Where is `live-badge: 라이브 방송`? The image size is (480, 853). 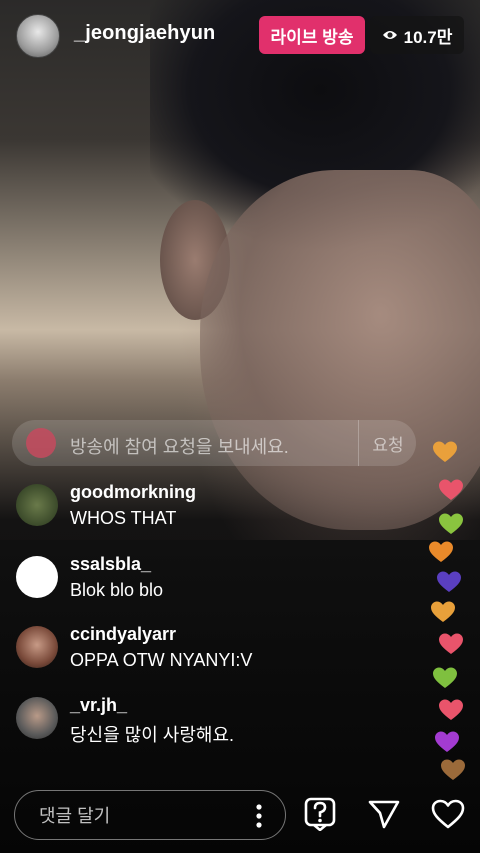
live-badge: 라이브 방송 is located at coordinates (312, 35).